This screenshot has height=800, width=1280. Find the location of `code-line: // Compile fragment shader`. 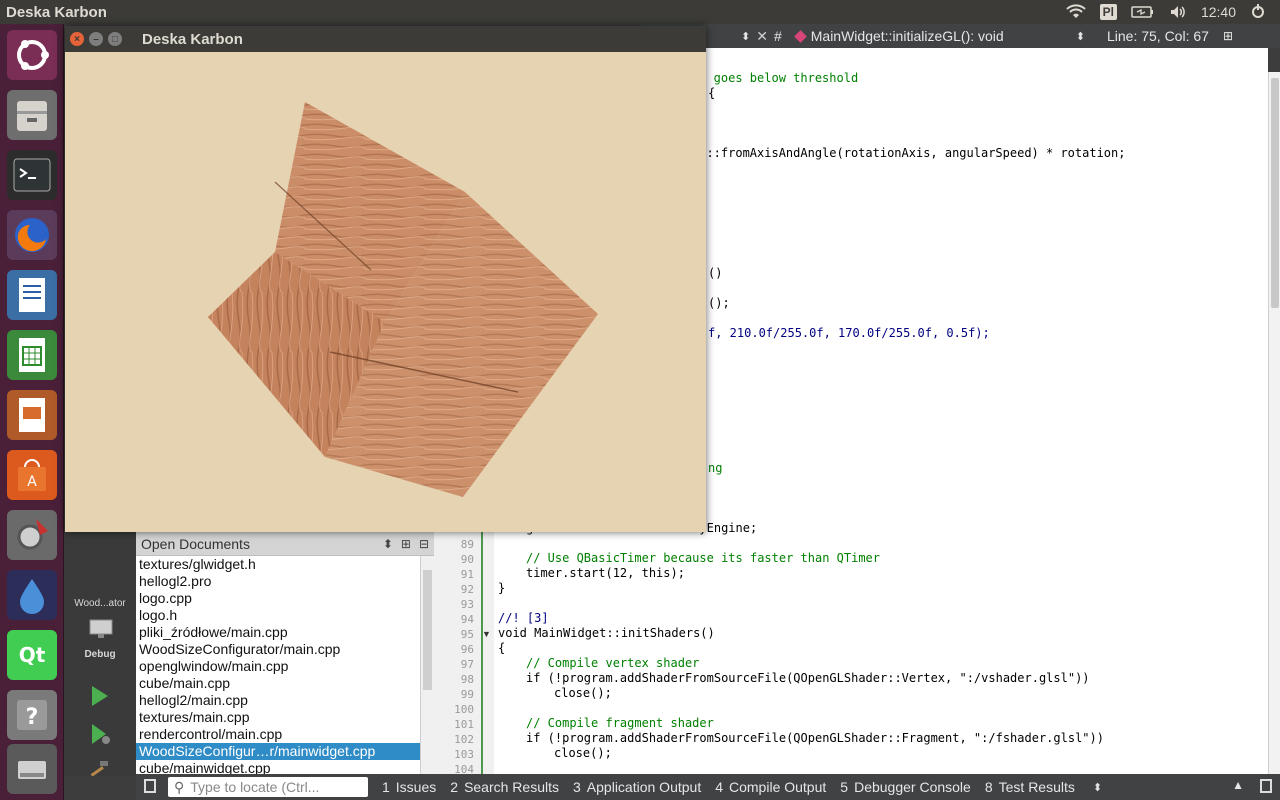

code-line: // Compile fragment shader is located at coordinates (620, 723).